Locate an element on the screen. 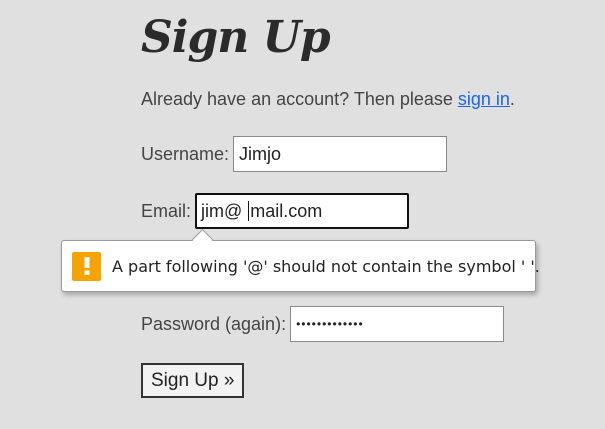  email-label: Email: is located at coordinates (166, 210).